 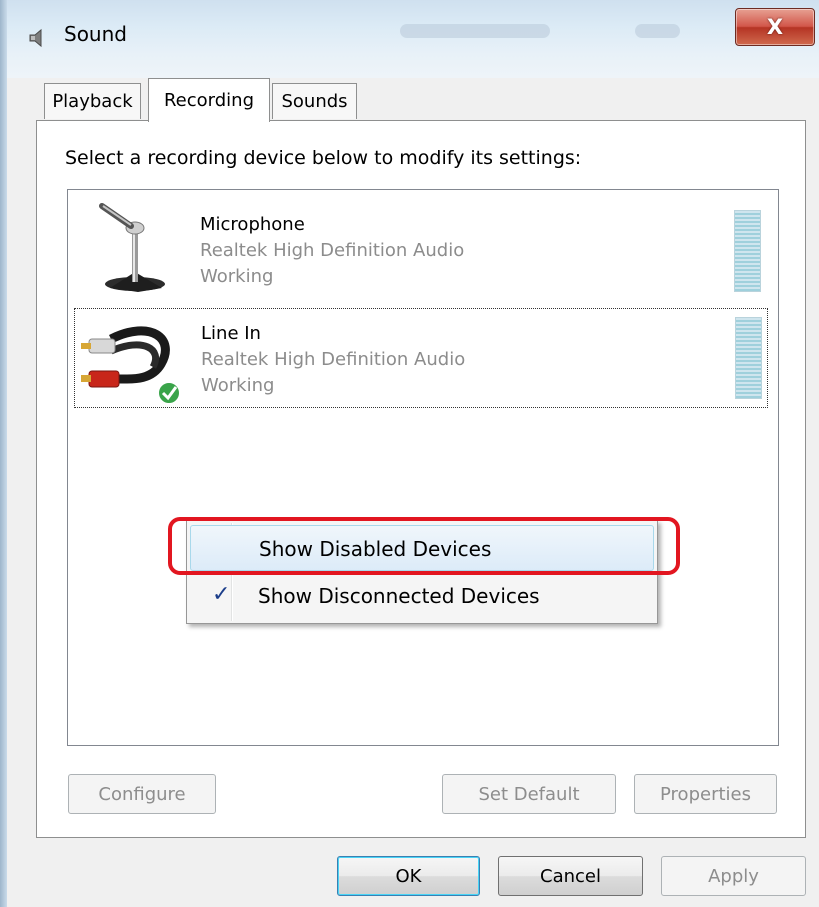 What do you see at coordinates (221, 594) in the screenshot?
I see `checkmark-icon: ✓` at bounding box center [221, 594].